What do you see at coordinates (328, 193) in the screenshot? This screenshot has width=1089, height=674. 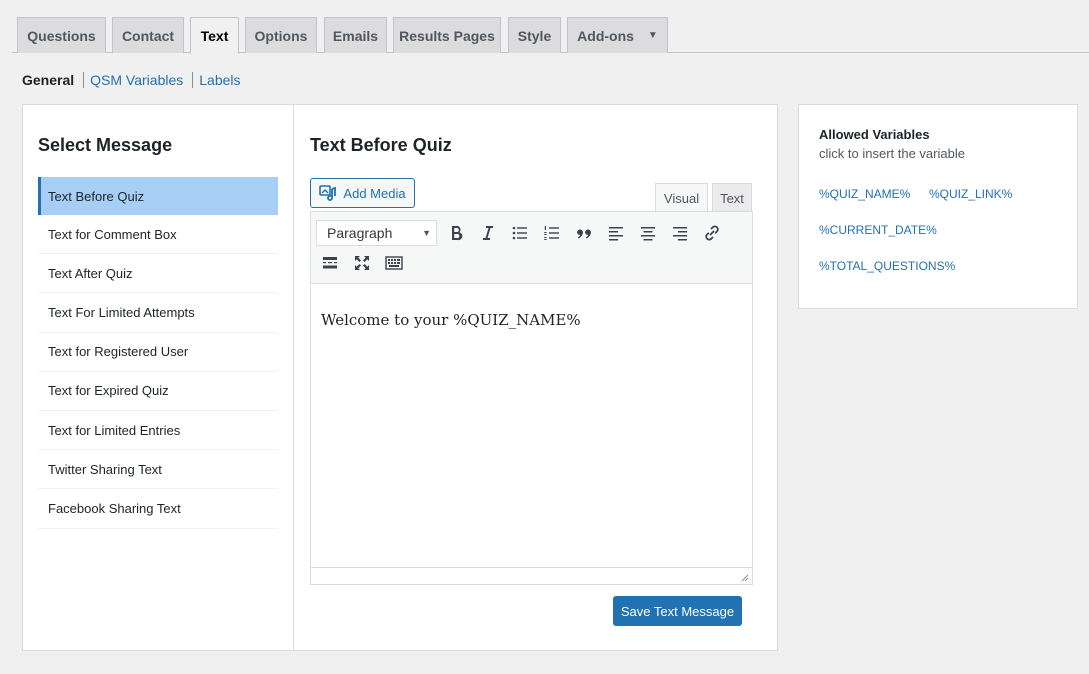 I see `media-icon` at bounding box center [328, 193].